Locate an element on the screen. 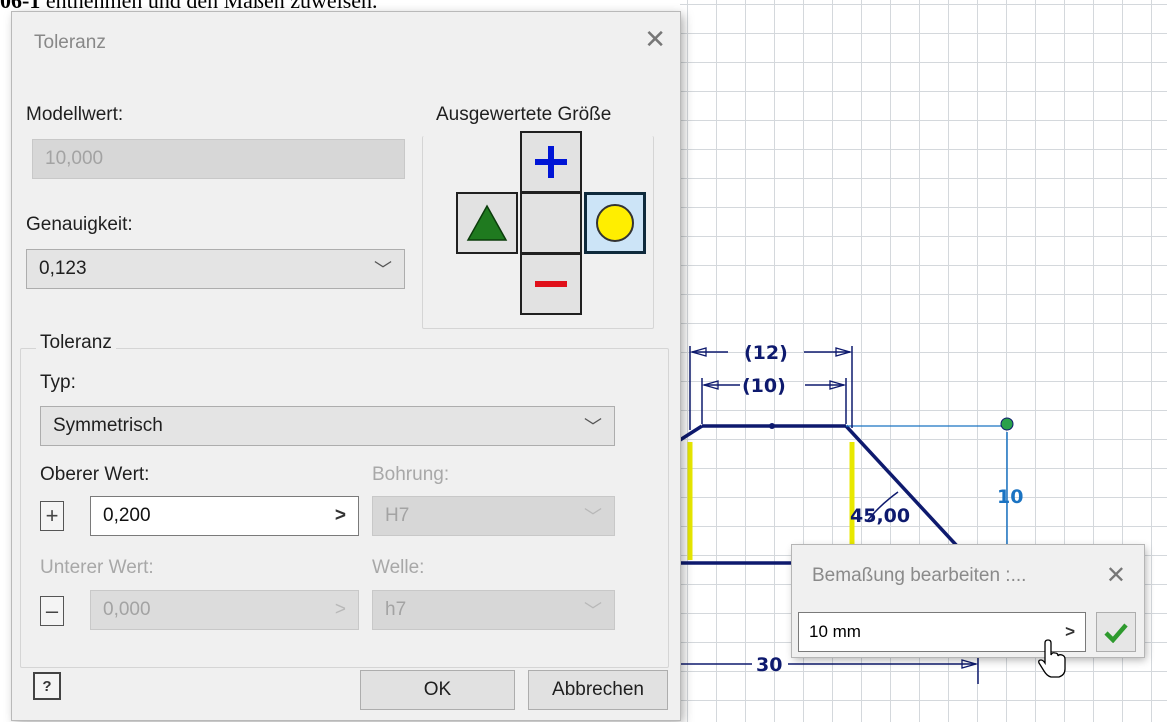 The height and width of the screenshot is (722, 1167). sketch-point is located at coordinates (1007, 424).